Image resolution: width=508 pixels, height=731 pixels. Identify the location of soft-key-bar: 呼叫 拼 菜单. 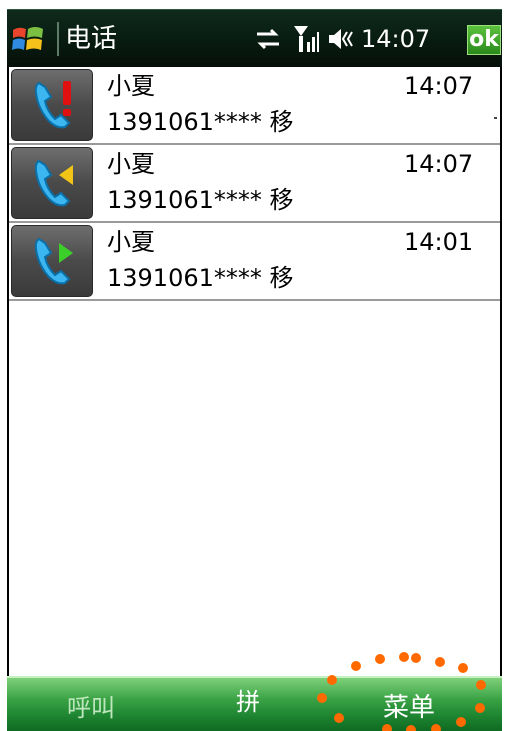
(254, 703).